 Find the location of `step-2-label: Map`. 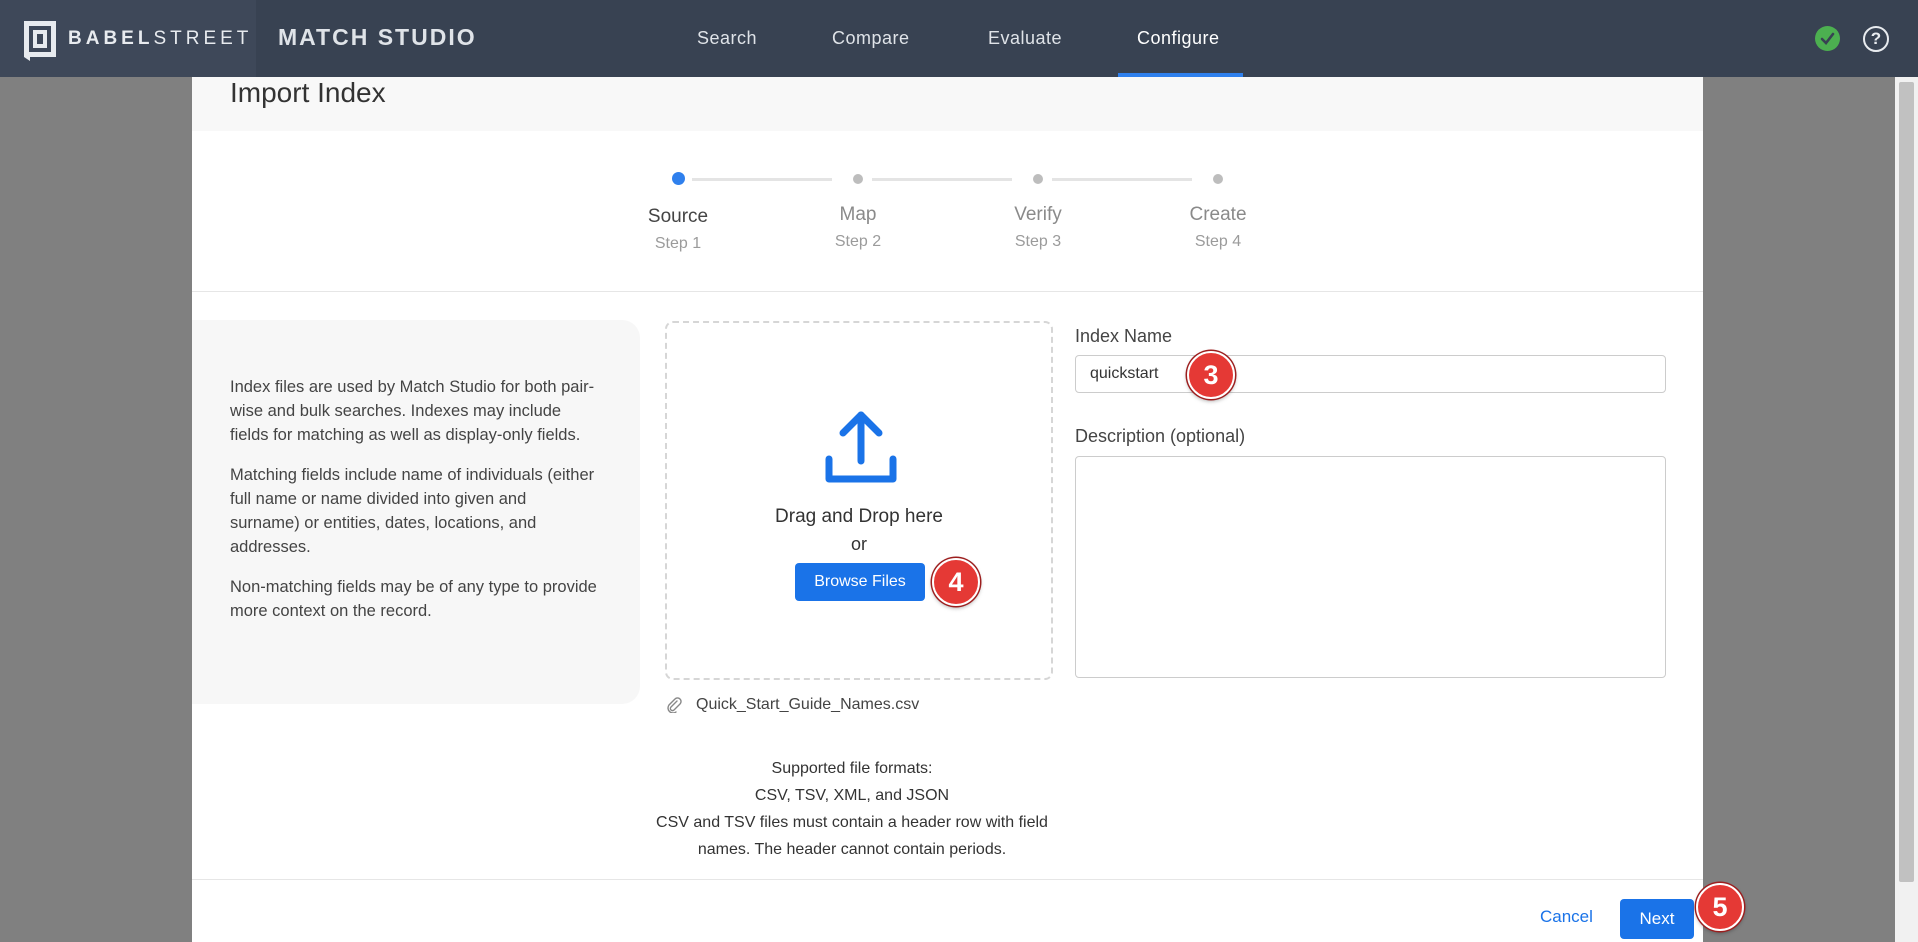

step-2-label: Map is located at coordinates (858, 214).